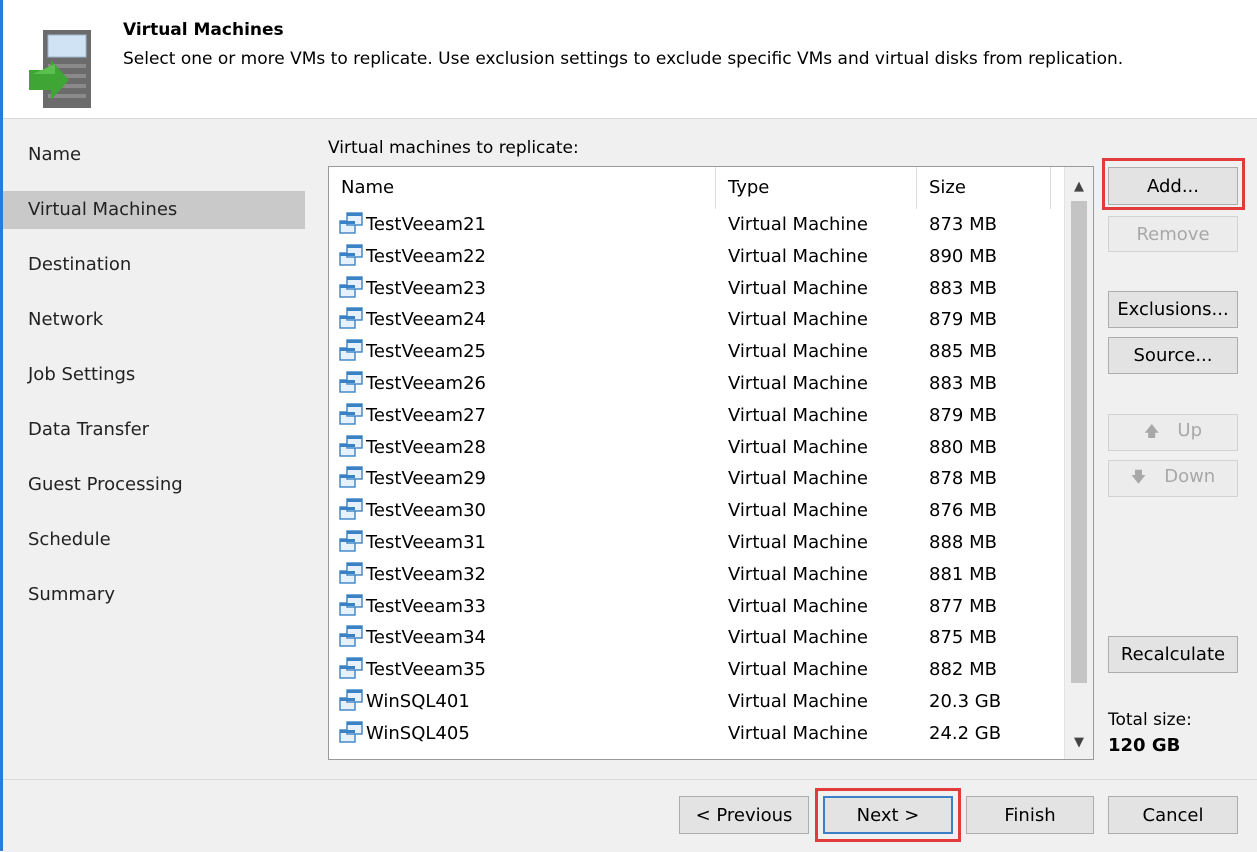 The width and height of the screenshot is (1257, 852). What do you see at coordinates (412, 575) in the screenshot?
I see `vm-name-cell: TestVeeam32` at bounding box center [412, 575].